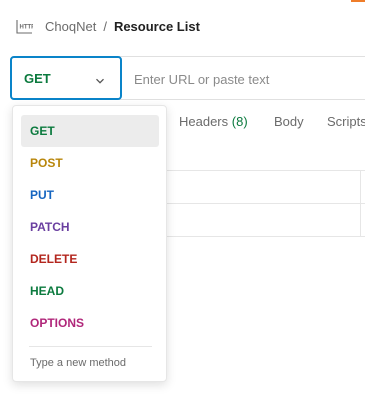  What do you see at coordinates (100, 79) in the screenshot?
I see `chevron-down-icon` at bounding box center [100, 79].